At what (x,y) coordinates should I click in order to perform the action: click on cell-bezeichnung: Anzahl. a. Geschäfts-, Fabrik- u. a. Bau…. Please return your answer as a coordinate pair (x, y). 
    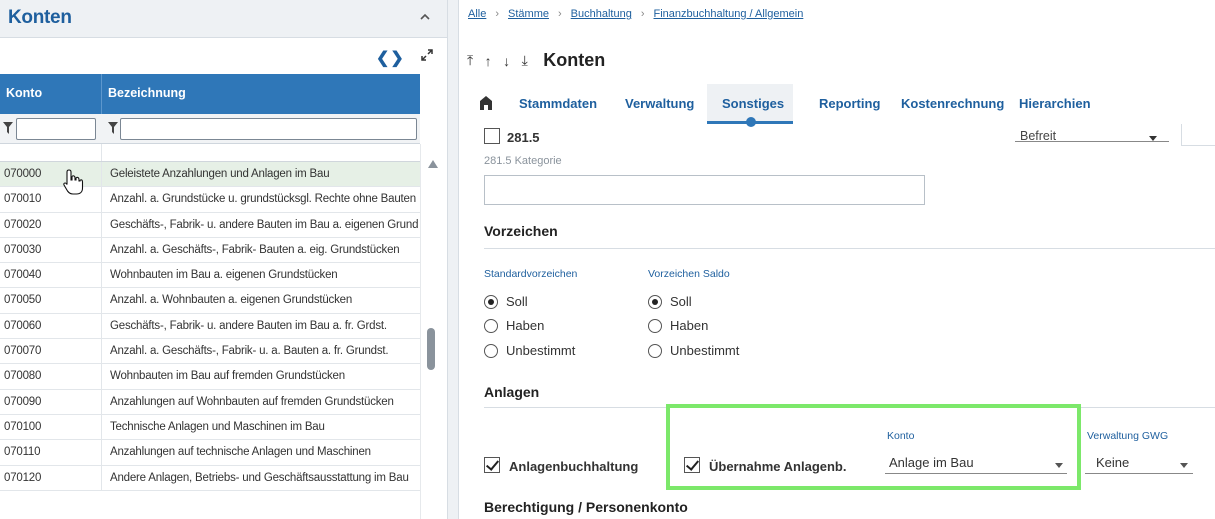
    Looking at the image, I should click on (249, 351).